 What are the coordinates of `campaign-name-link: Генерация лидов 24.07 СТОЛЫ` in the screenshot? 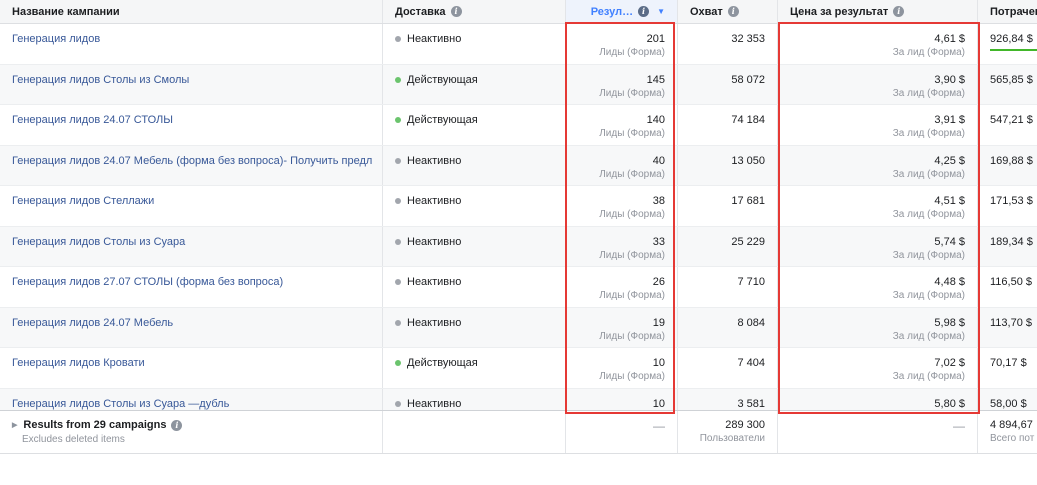 It's located at (92, 120).